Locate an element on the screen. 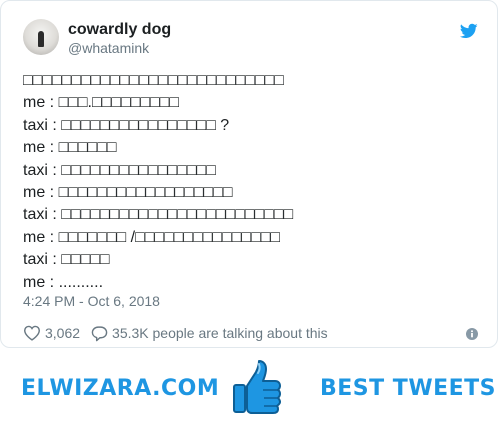  tweet-line: me : □□□□□□□□□□□□□□□□□□ is located at coordinates (128, 192).